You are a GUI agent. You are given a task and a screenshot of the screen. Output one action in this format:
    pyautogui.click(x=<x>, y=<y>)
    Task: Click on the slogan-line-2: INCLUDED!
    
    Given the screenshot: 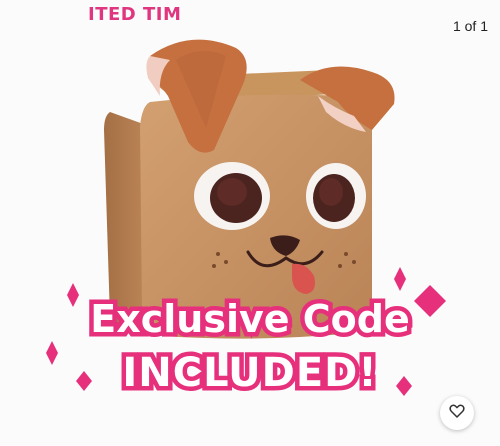 What is the action you would take?
    pyautogui.click(x=249, y=373)
    